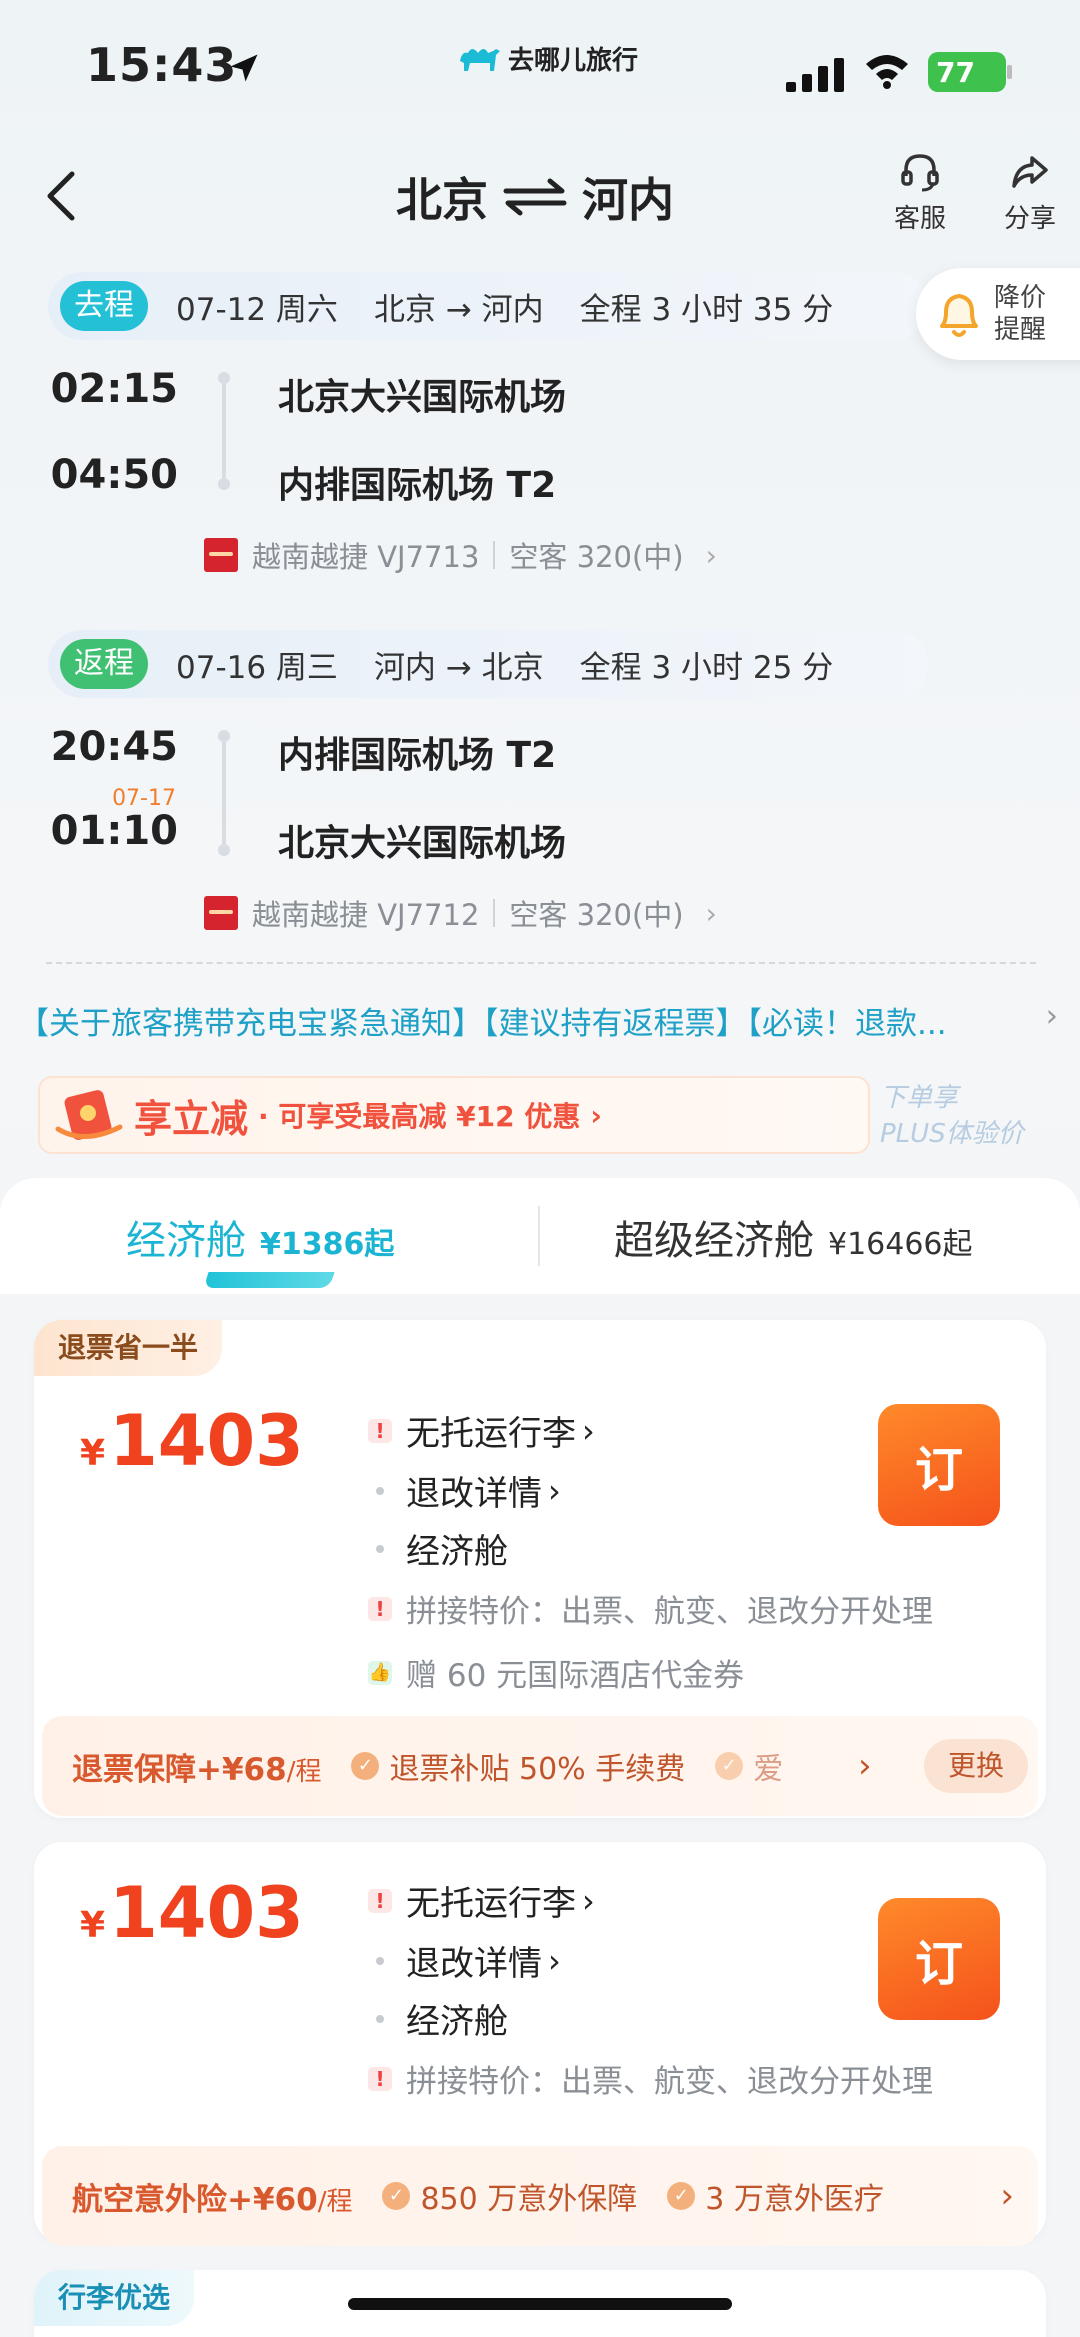 This screenshot has height=2337, width=1080. I want to click on feature-label: 无托运行李, so click(491, 1434).